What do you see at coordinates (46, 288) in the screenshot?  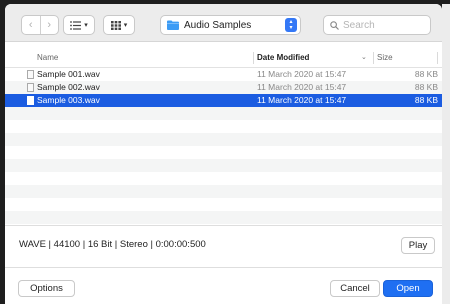 I see `options-button: Options` at bounding box center [46, 288].